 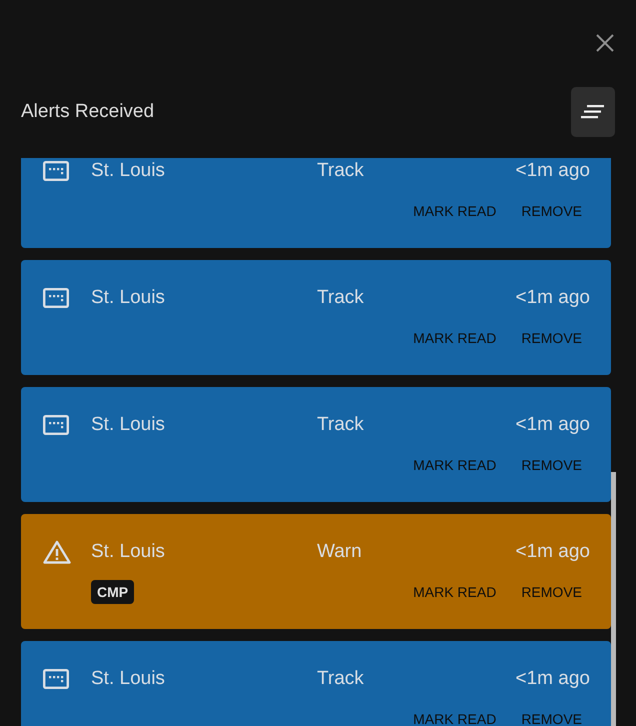 I want to click on alert-badge: CMP, so click(x=112, y=592).